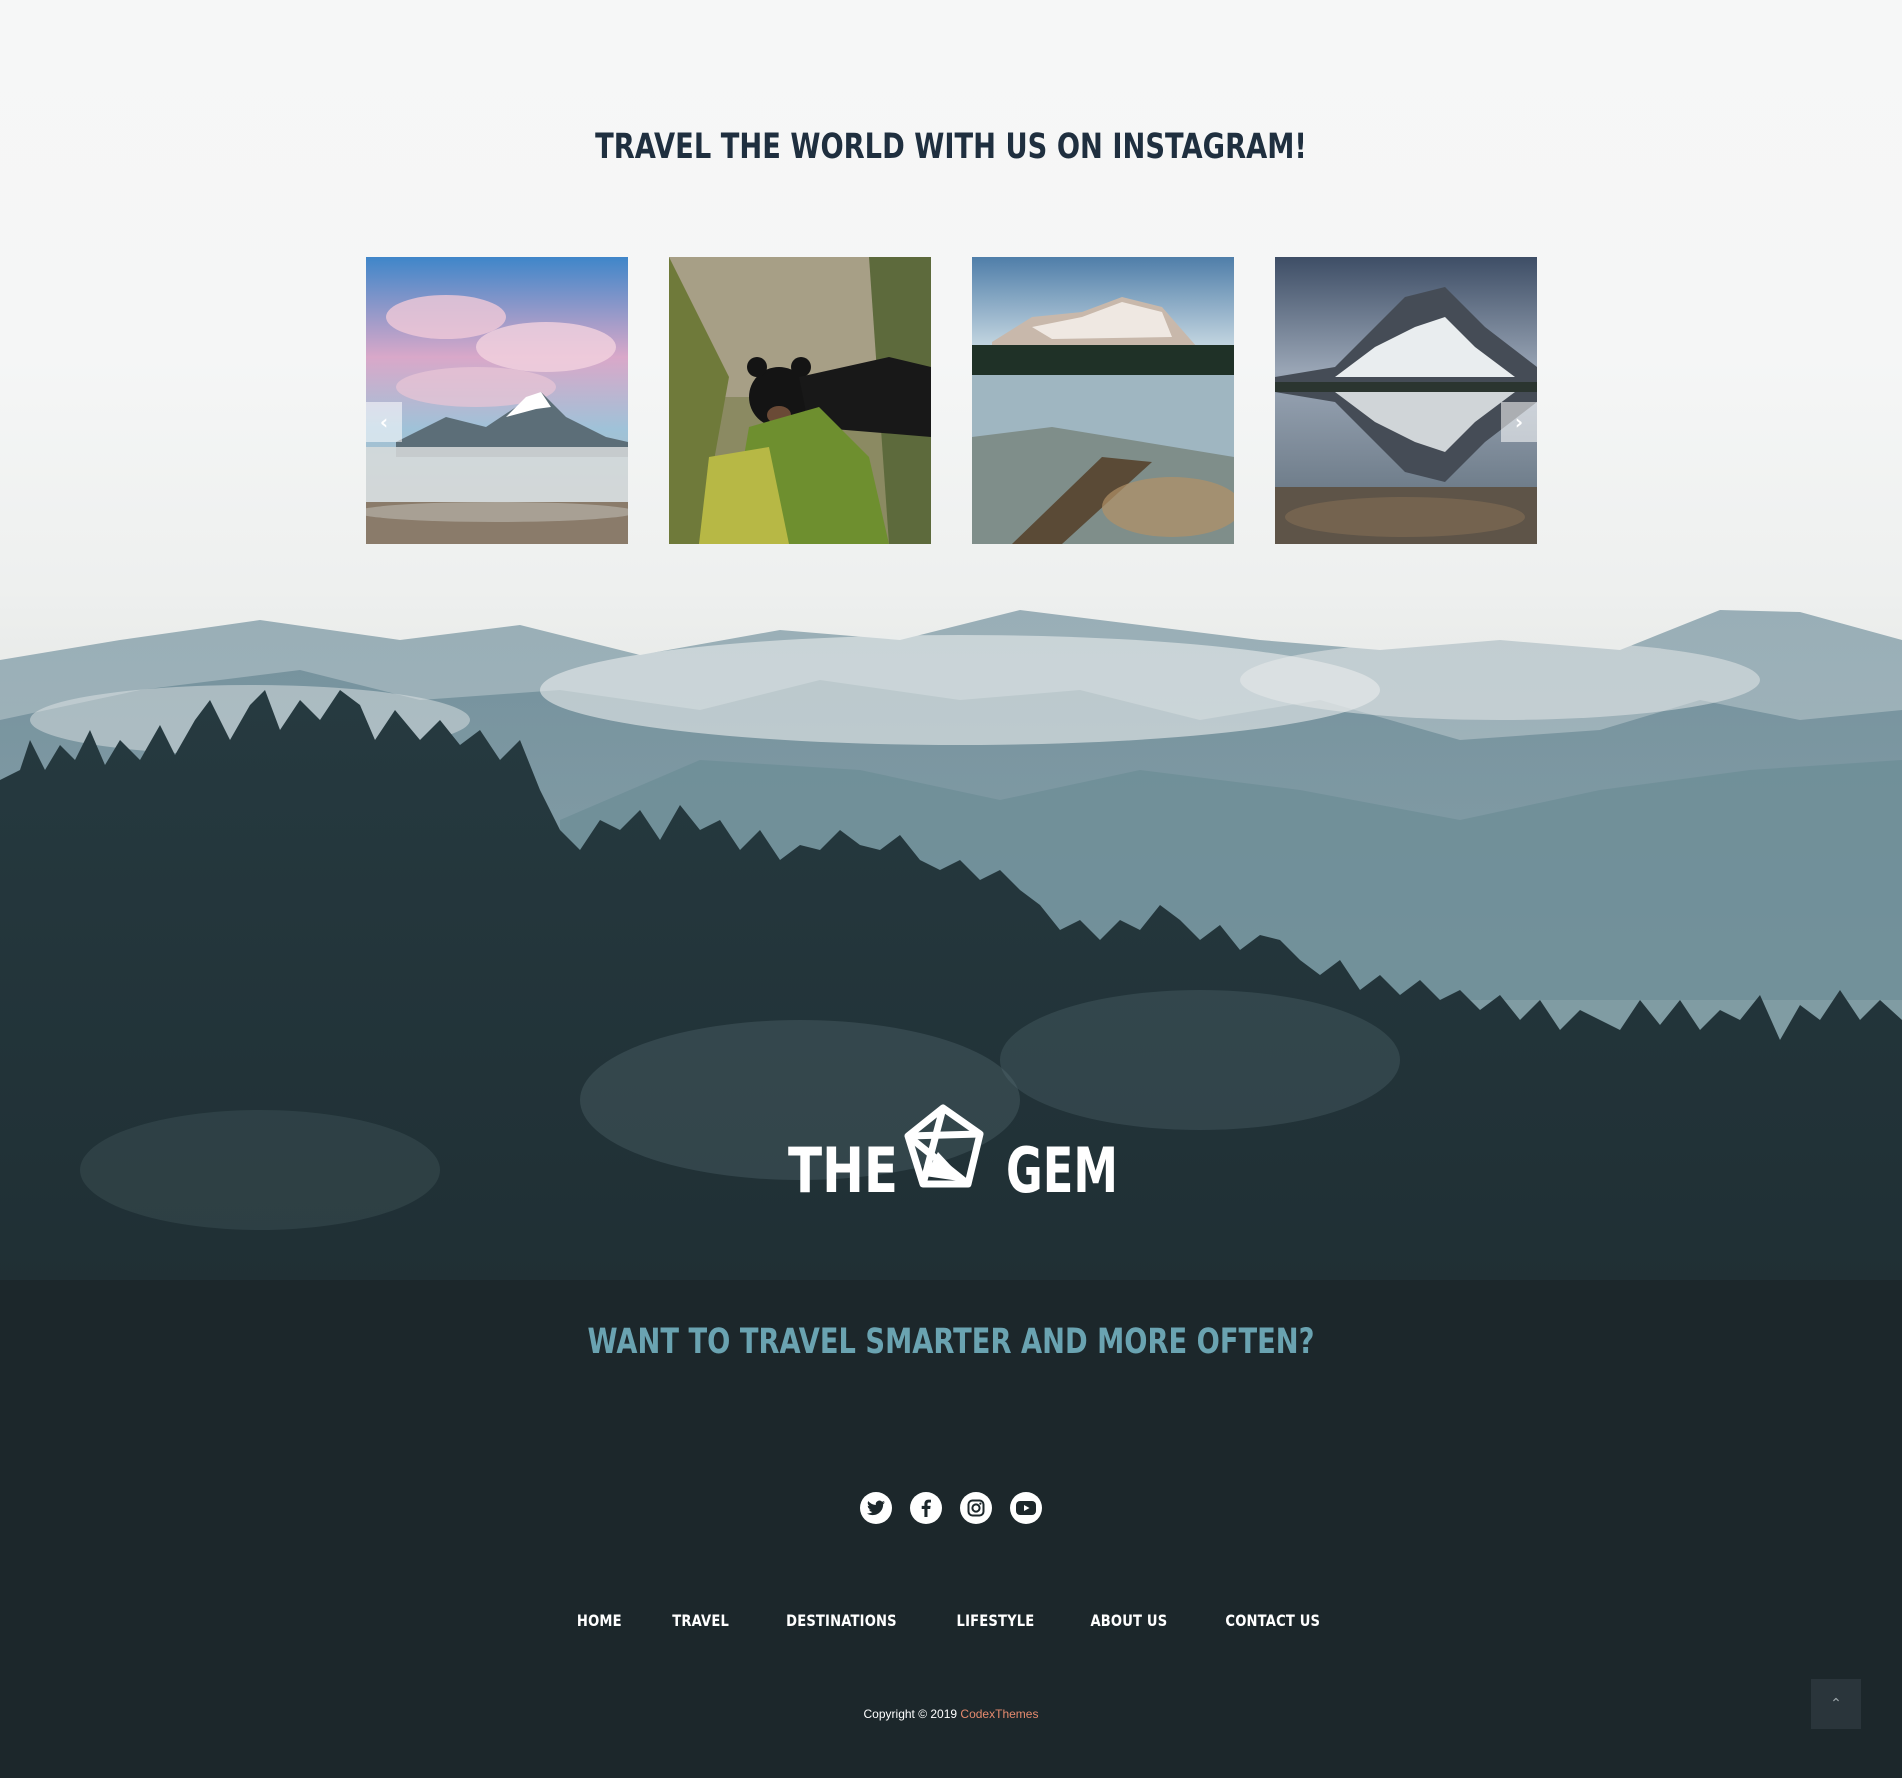 Image resolution: width=1902 pixels, height=1778 pixels. Describe the element at coordinates (926, 1508) in the screenshot. I see `facebook-icon` at that location.